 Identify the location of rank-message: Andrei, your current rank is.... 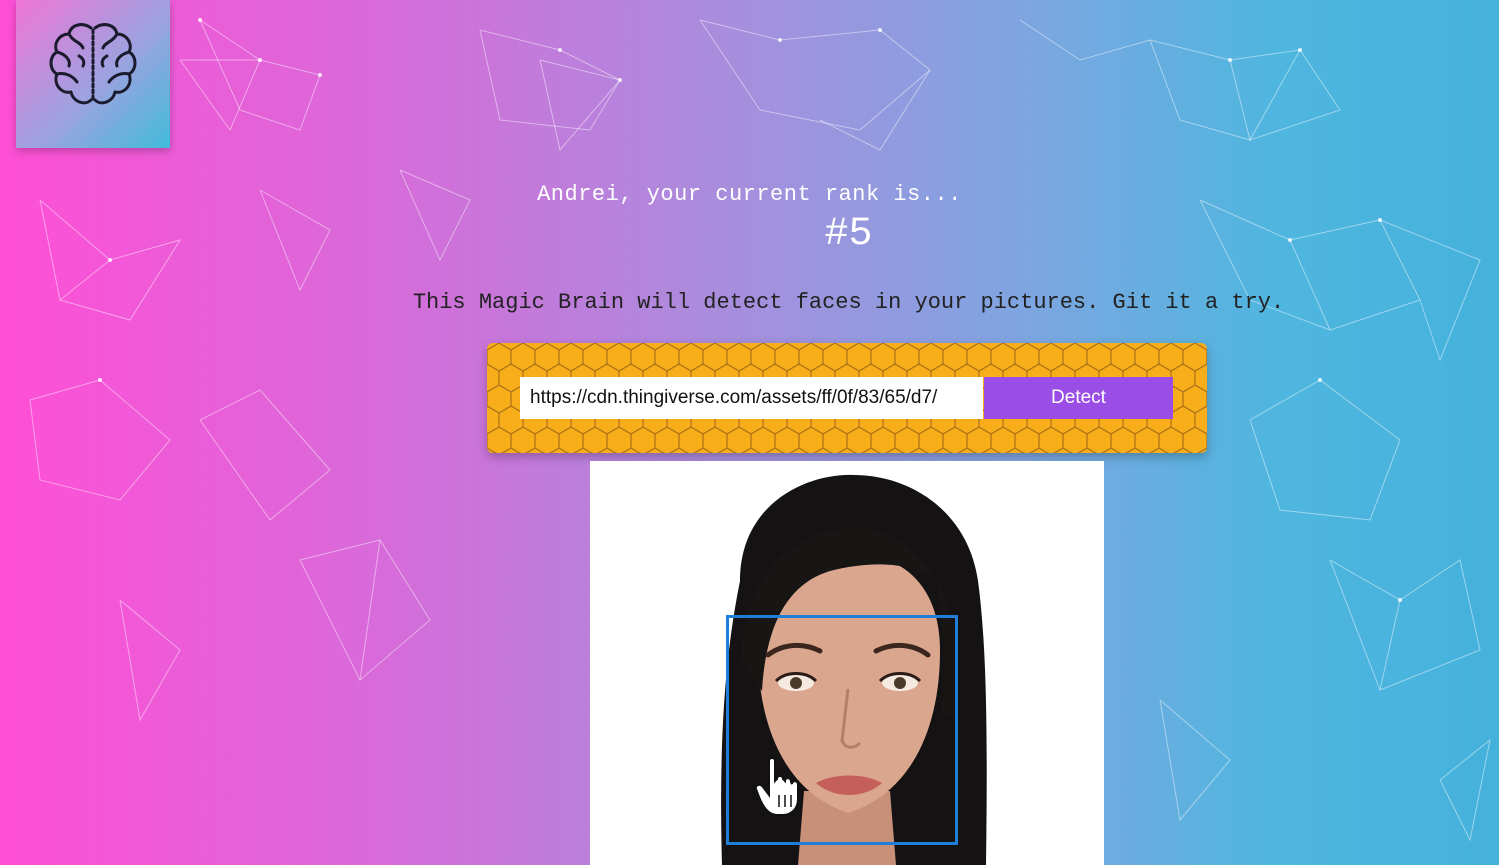
(749, 194).